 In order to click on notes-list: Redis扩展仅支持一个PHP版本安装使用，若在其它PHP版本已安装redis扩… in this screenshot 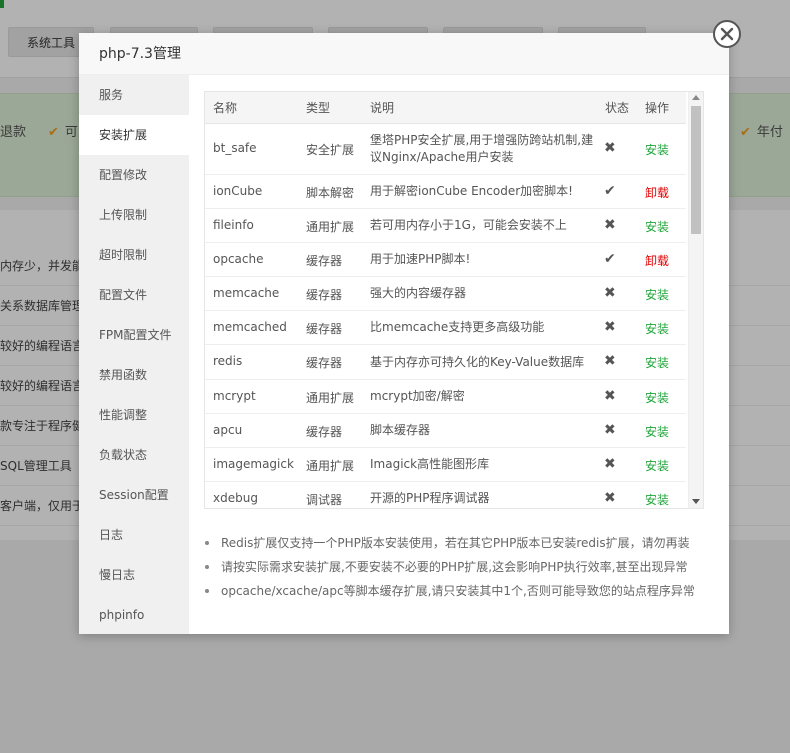, I will do `click(463, 567)`.